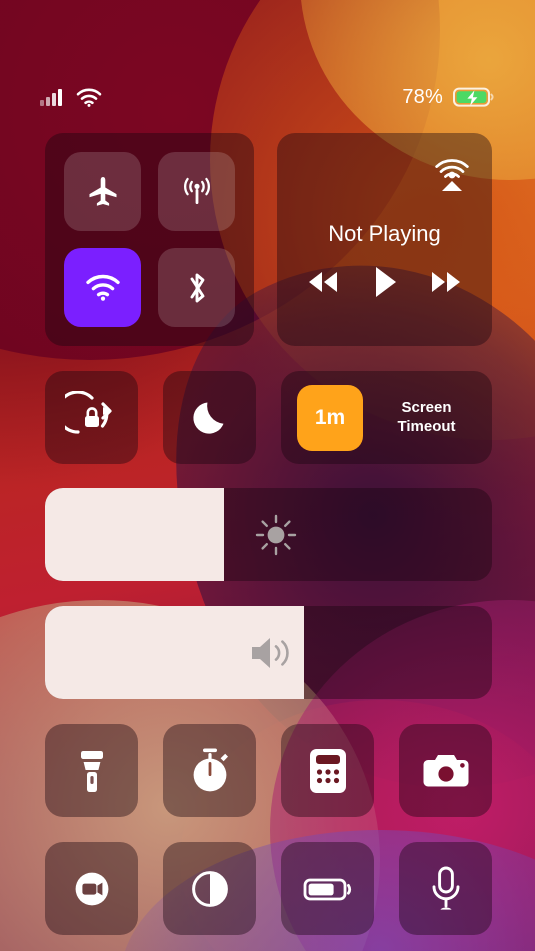  I want to click on rewind-button, so click(323, 282).